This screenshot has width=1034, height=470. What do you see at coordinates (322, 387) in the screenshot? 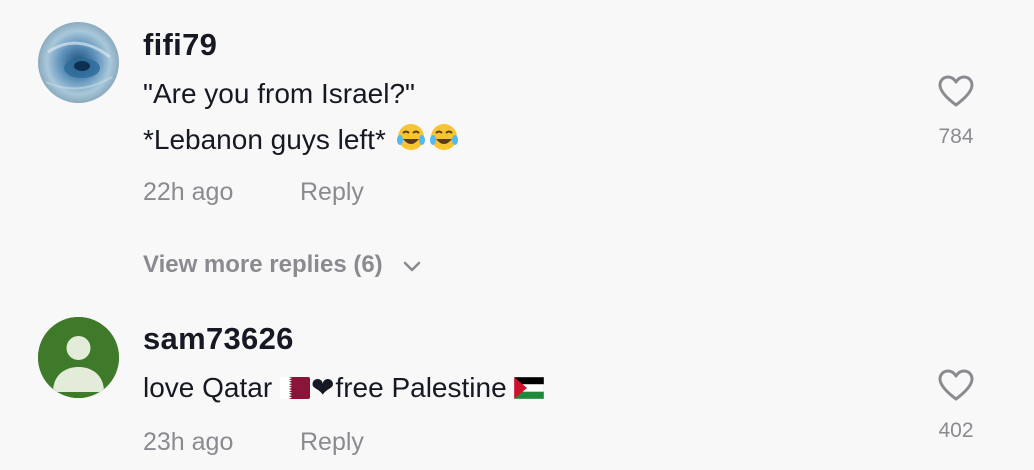
I see `heart-emoji: ❤` at bounding box center [322, 387].